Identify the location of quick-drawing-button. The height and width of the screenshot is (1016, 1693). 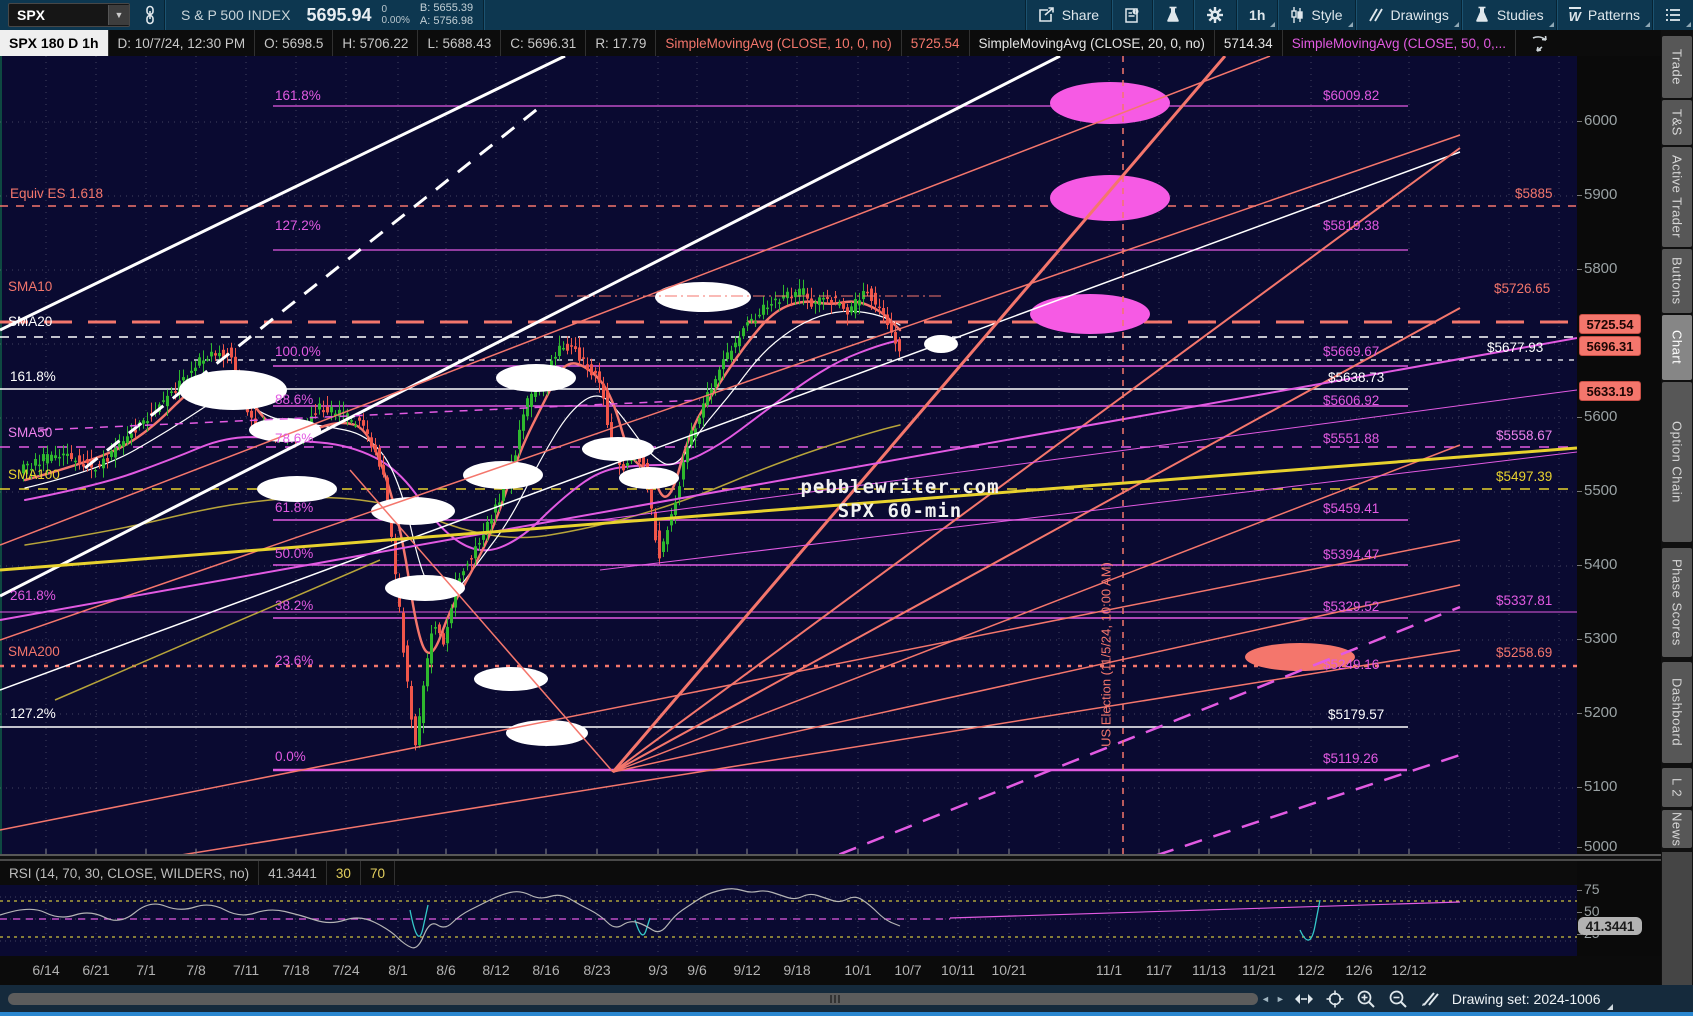
(1430, 999).